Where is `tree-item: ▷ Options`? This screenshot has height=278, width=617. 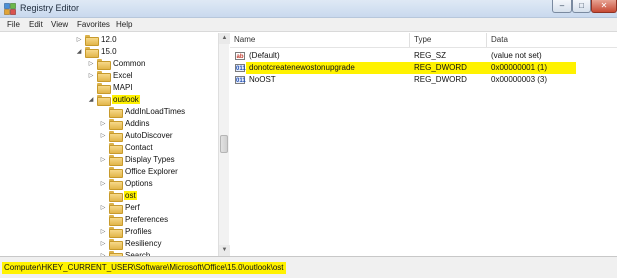 tree-item: ▷ Options is located at coordinates (126, 183).